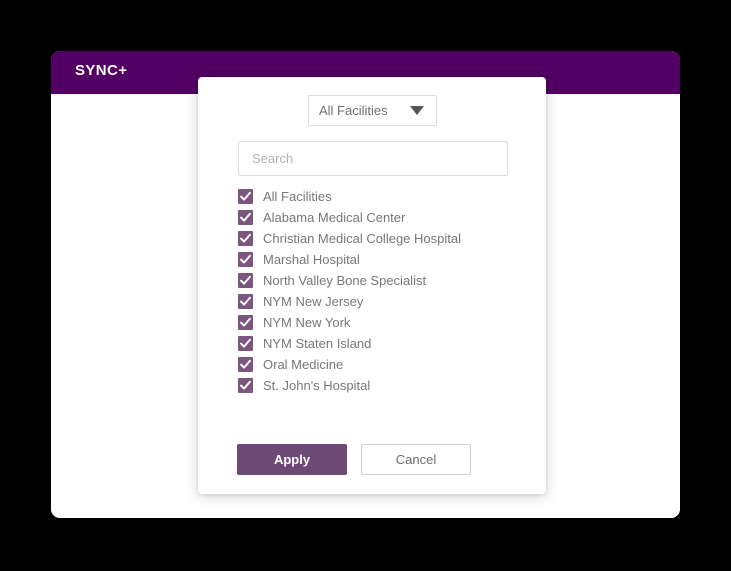 The image size is (731, 571). What do you see at coordinates (297, 196) in the screenshot?
I see `list-item-label: All Facilities` at bounding box center [297, 196].